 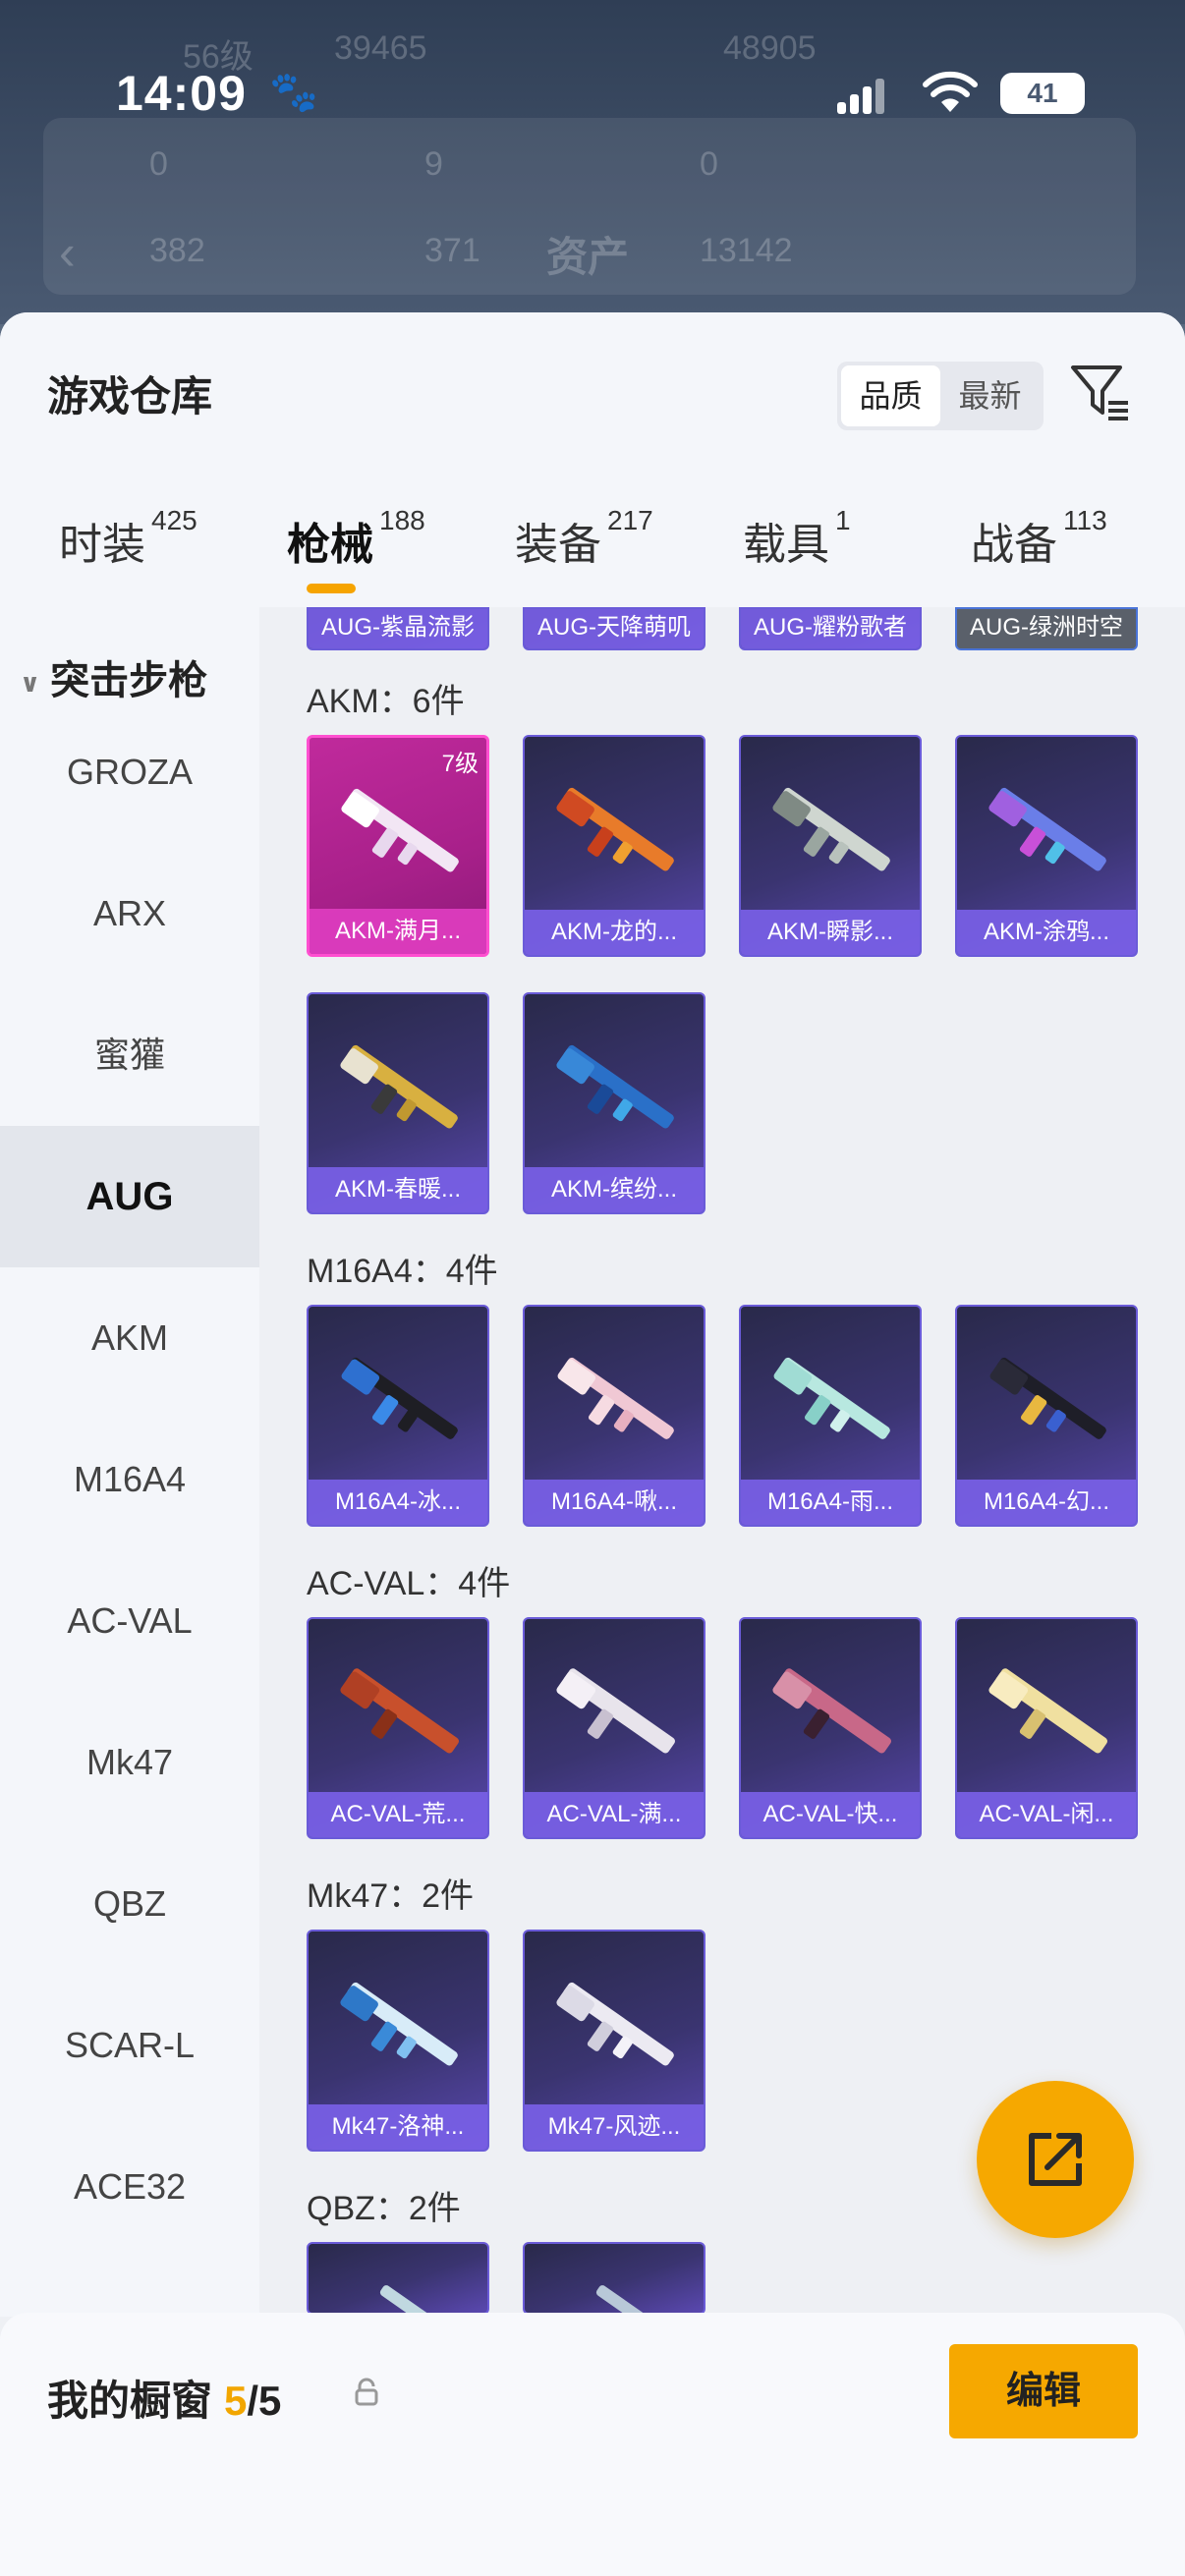 What do you see at coordinates (293, 92) in the screenshot?
I see `paw-icon: 🐾` at bounding box center [293, 92].